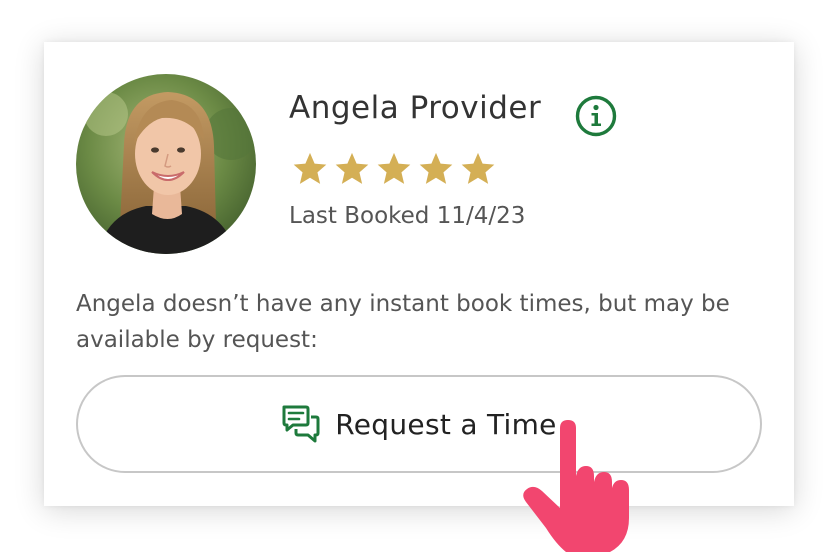  Describe the element at coordinates (301, 424) in the screenshot. I see `chat-bubbles-icon` at that location.